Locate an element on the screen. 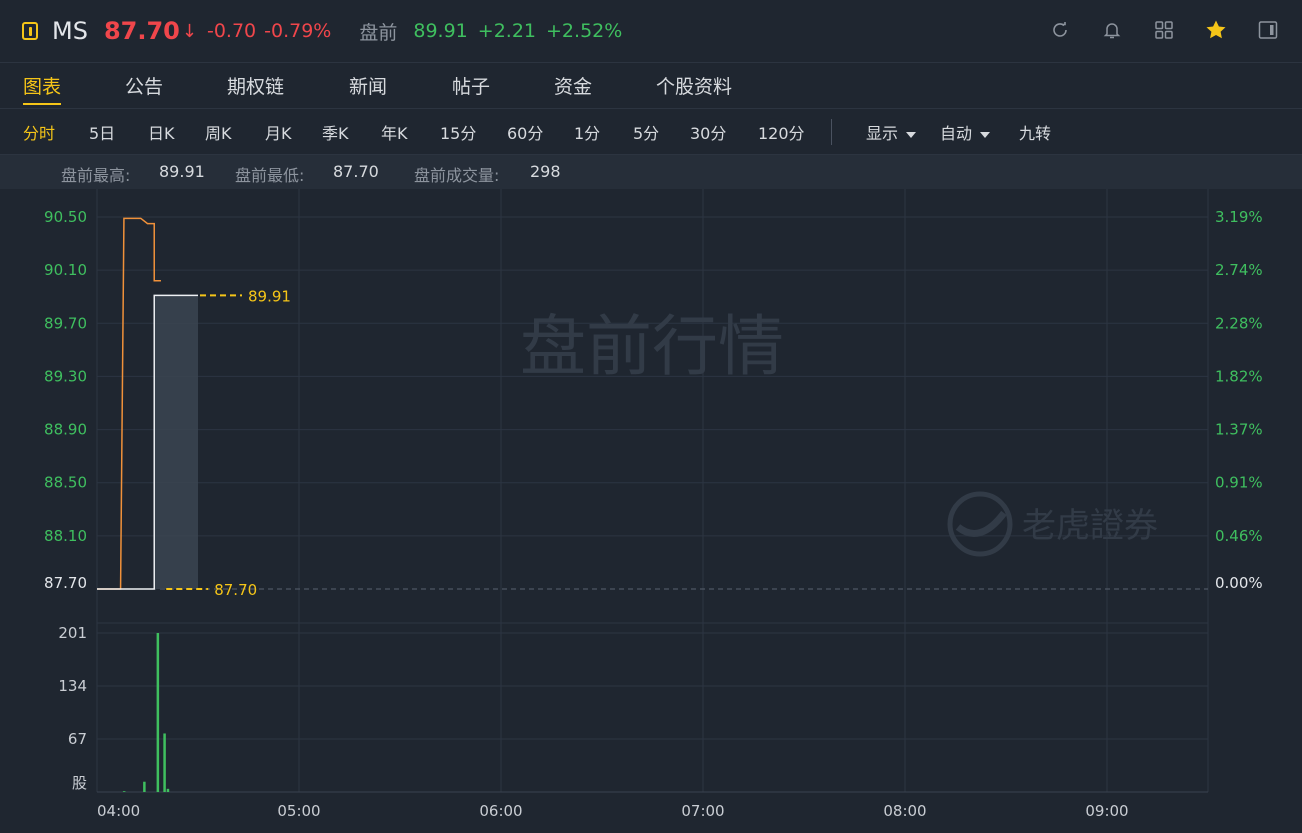 This screenshot has width=1302, height=833. percent-tick-label: 3.19% is located at coordinates (1239, 217).